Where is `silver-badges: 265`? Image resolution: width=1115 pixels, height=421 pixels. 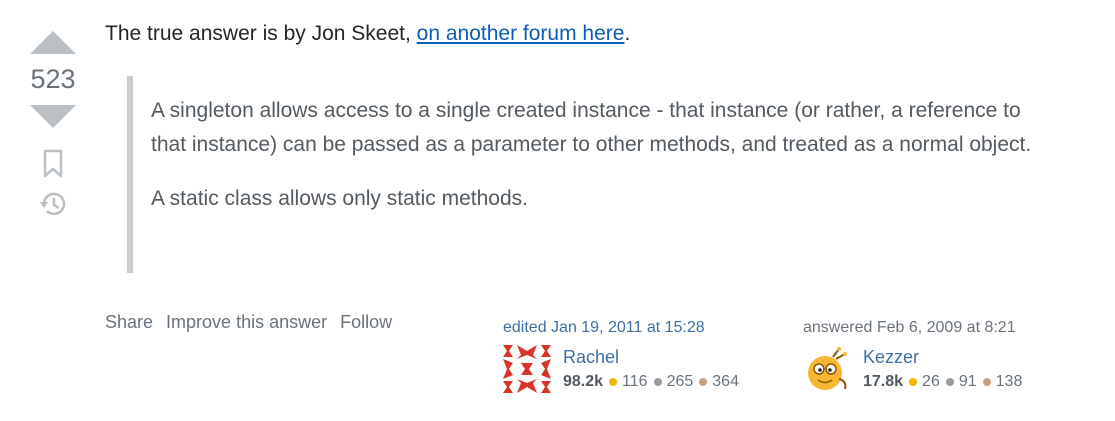 silver-badges: 265 is located at coordinates (673, 382).